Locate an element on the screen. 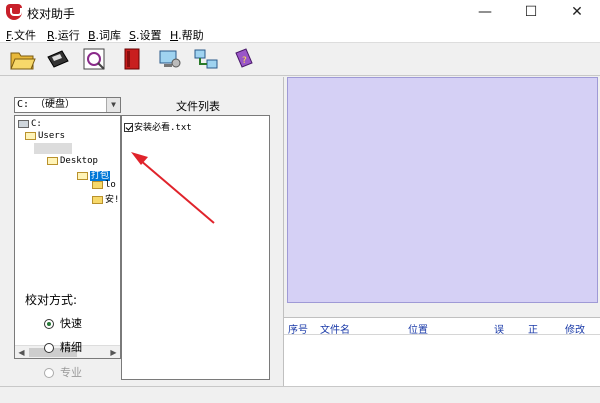 The width and height of the screenshot is (600, 403). minimize-button: — is located at coordinates (485, 12).